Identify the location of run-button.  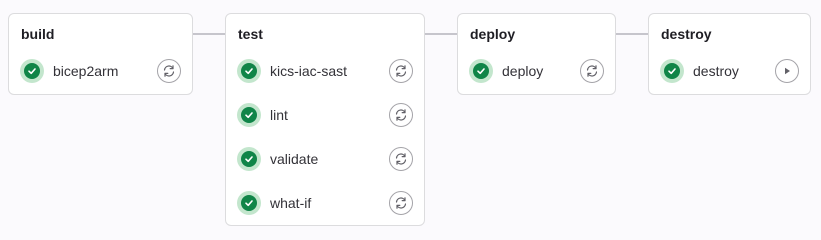
(787, 71).